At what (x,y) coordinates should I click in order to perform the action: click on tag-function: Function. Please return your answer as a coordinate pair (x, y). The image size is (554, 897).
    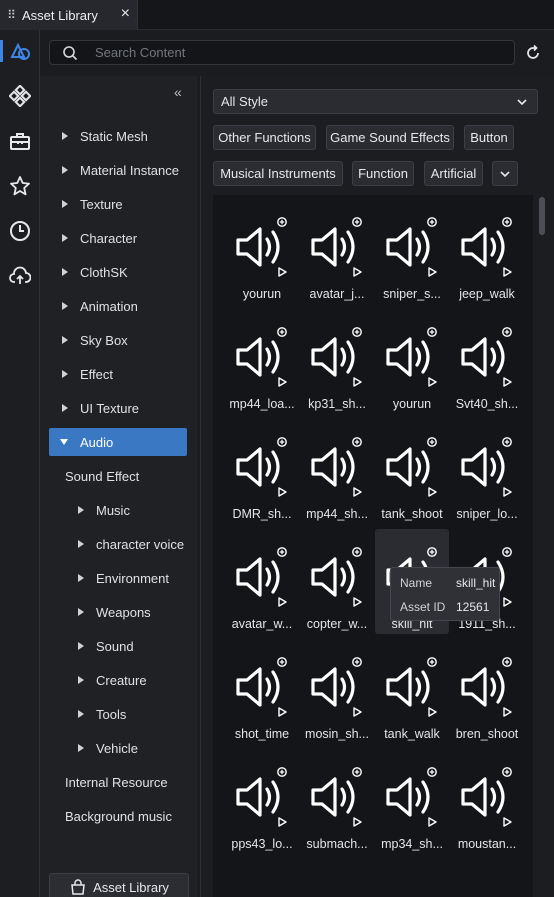
    Looking at the image, I should click on (383, 173).